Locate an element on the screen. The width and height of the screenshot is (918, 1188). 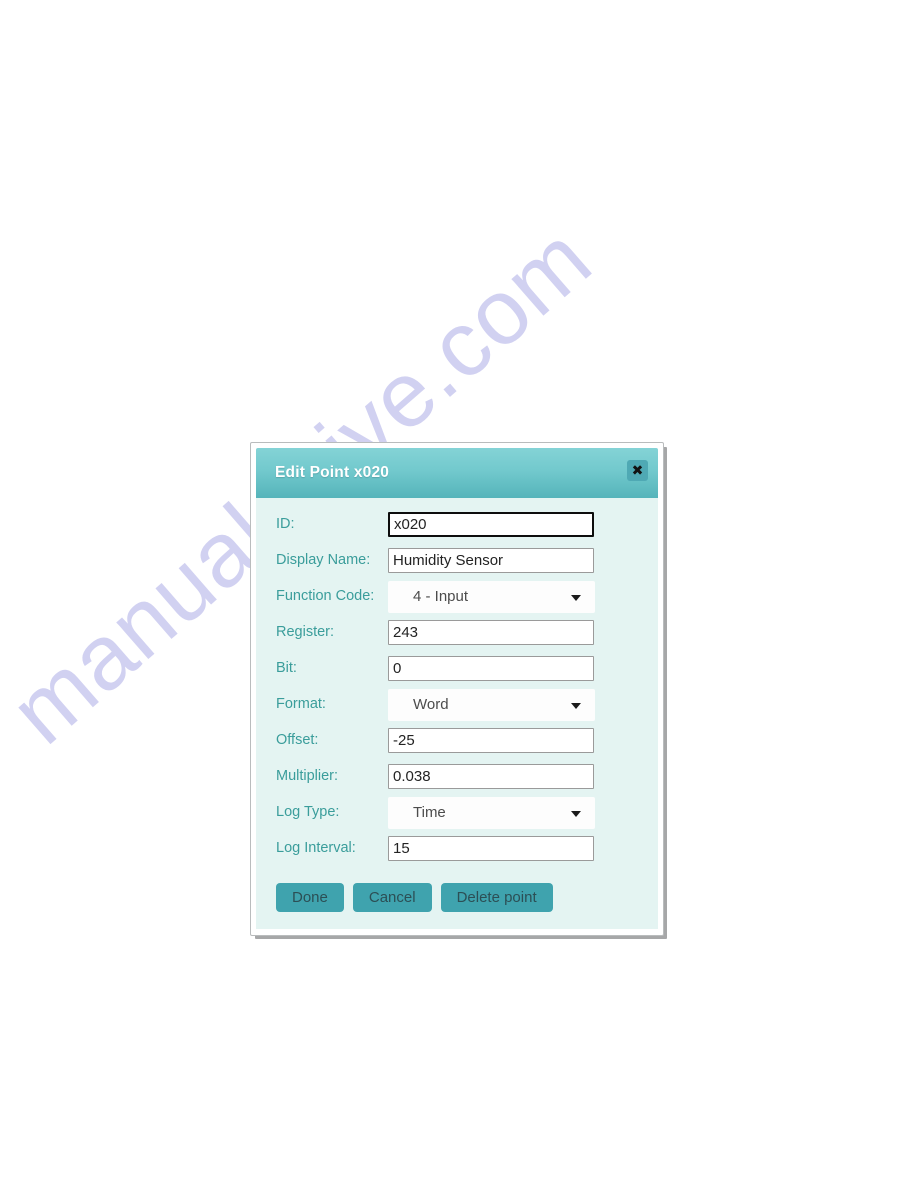
form-row-offset: Offset: is located at coordinates (457, 740).